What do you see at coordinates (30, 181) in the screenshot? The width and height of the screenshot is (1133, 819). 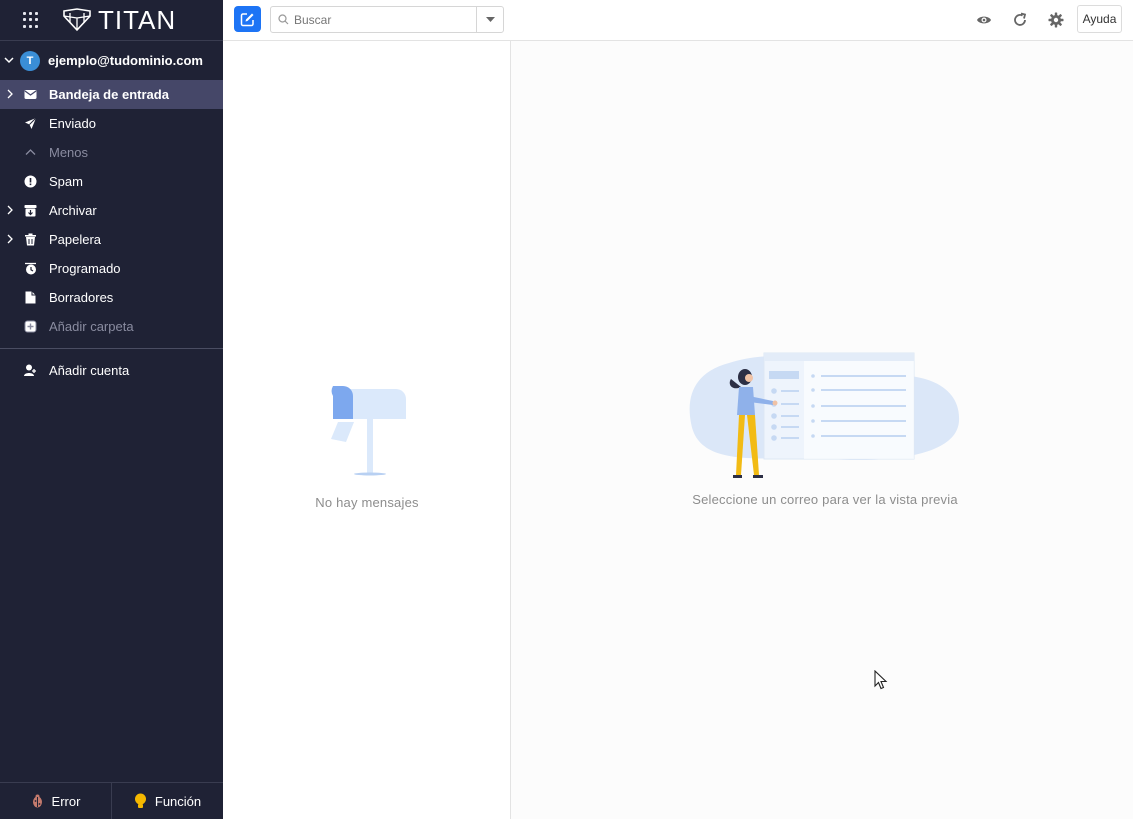 I see `alert-icon` at bounding box center [30, 181].